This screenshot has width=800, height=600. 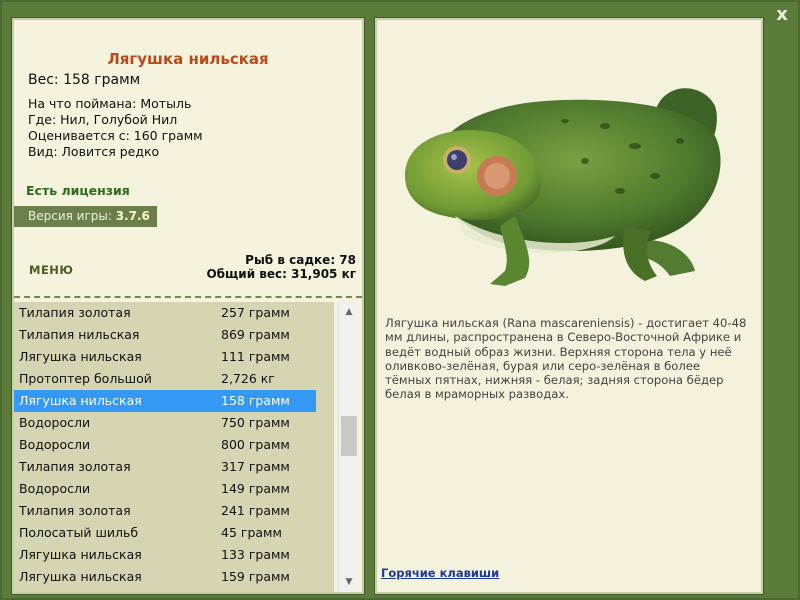 What do you see at coordinates (115, 135) in the screenshot?
I see `fish-valued-from: Оценивается с: 160 грамм` at bounding box center [115, 135].